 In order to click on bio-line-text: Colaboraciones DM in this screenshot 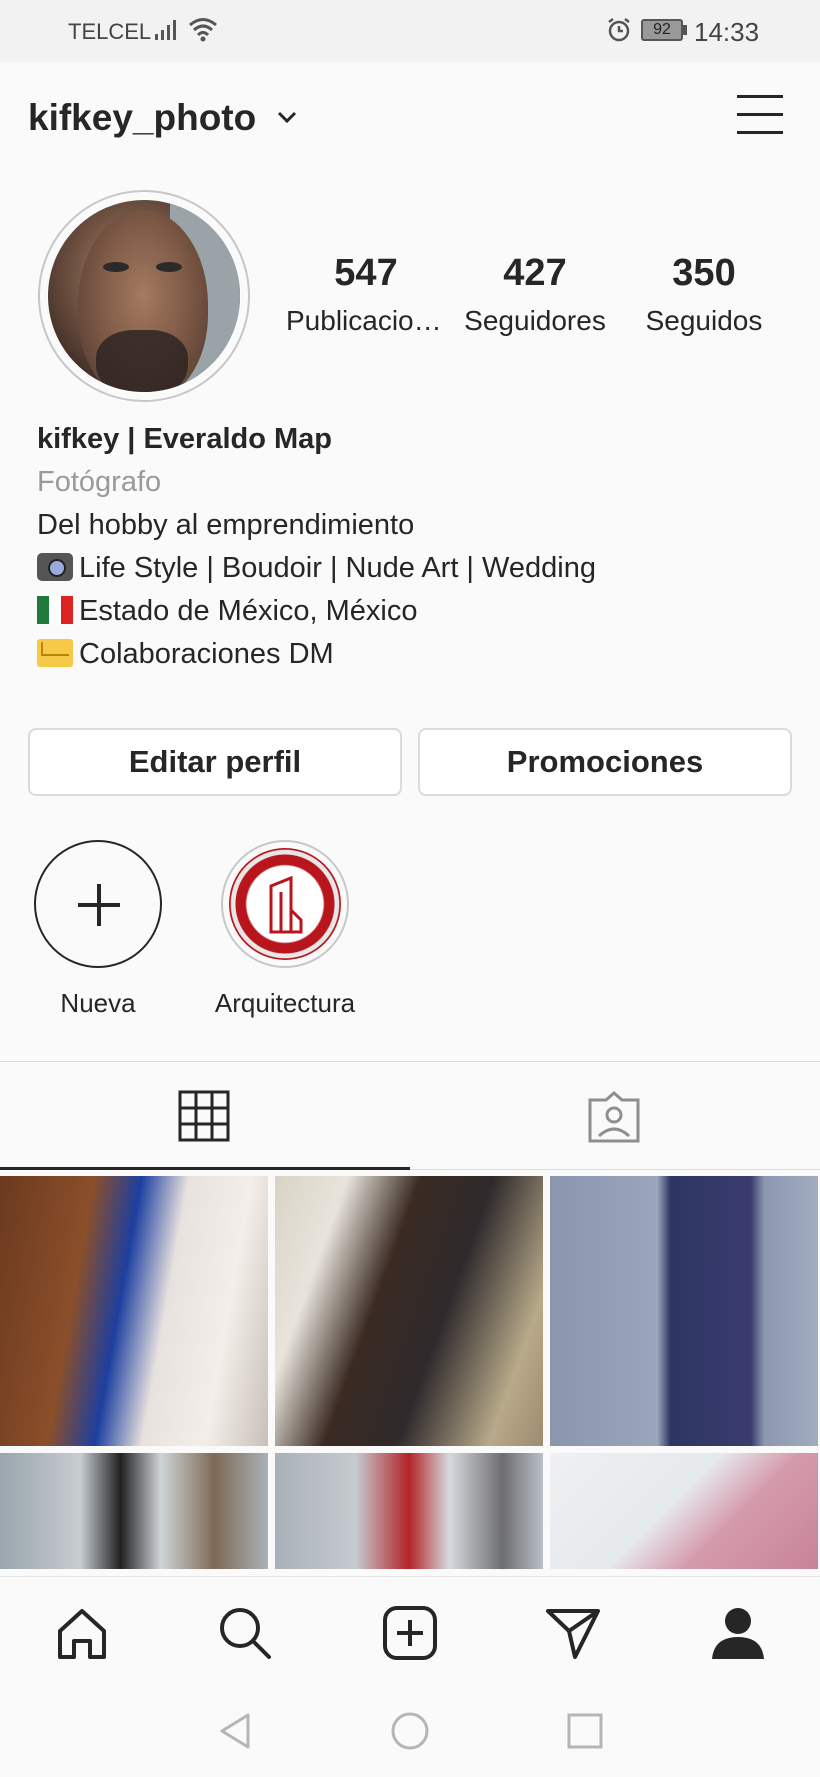, I will do `click(206, 654)`.